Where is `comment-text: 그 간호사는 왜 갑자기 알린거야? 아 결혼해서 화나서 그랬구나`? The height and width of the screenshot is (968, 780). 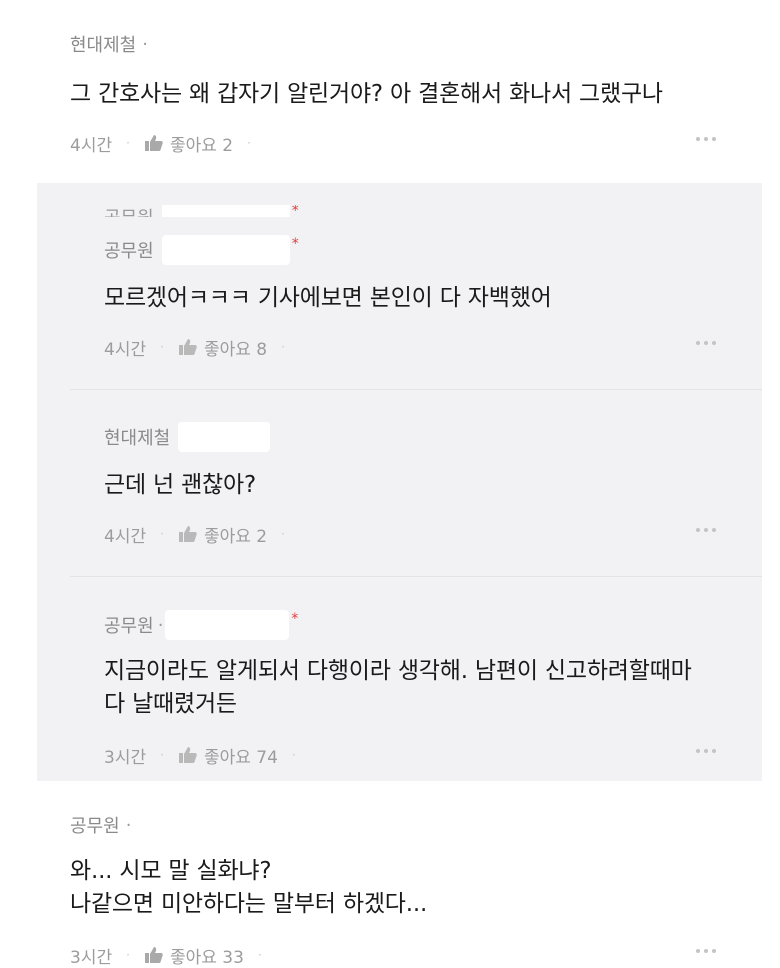
comment-text: 그 간호사는 왜 갑자기 알린거야? 아 결혼해서 화나서 그랬구나 is located at coordinates (366, 94).